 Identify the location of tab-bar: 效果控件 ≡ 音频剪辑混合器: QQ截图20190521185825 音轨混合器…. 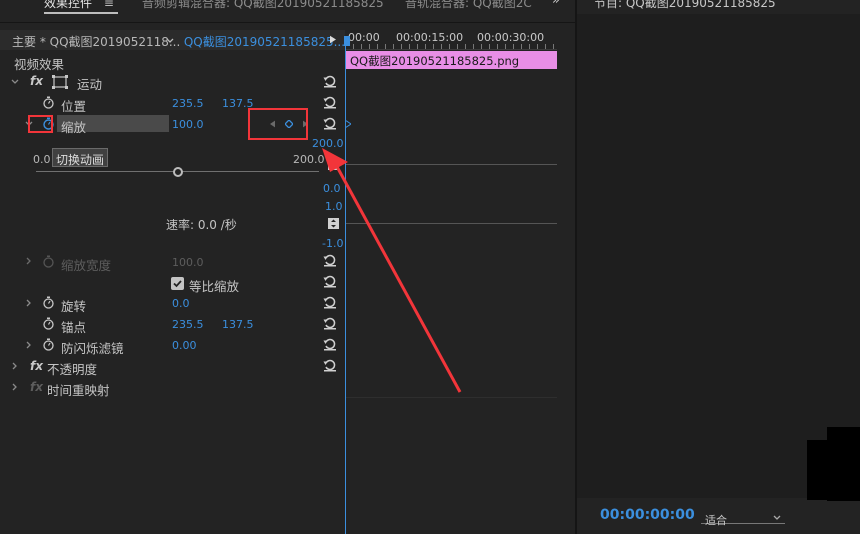
(287, 11).